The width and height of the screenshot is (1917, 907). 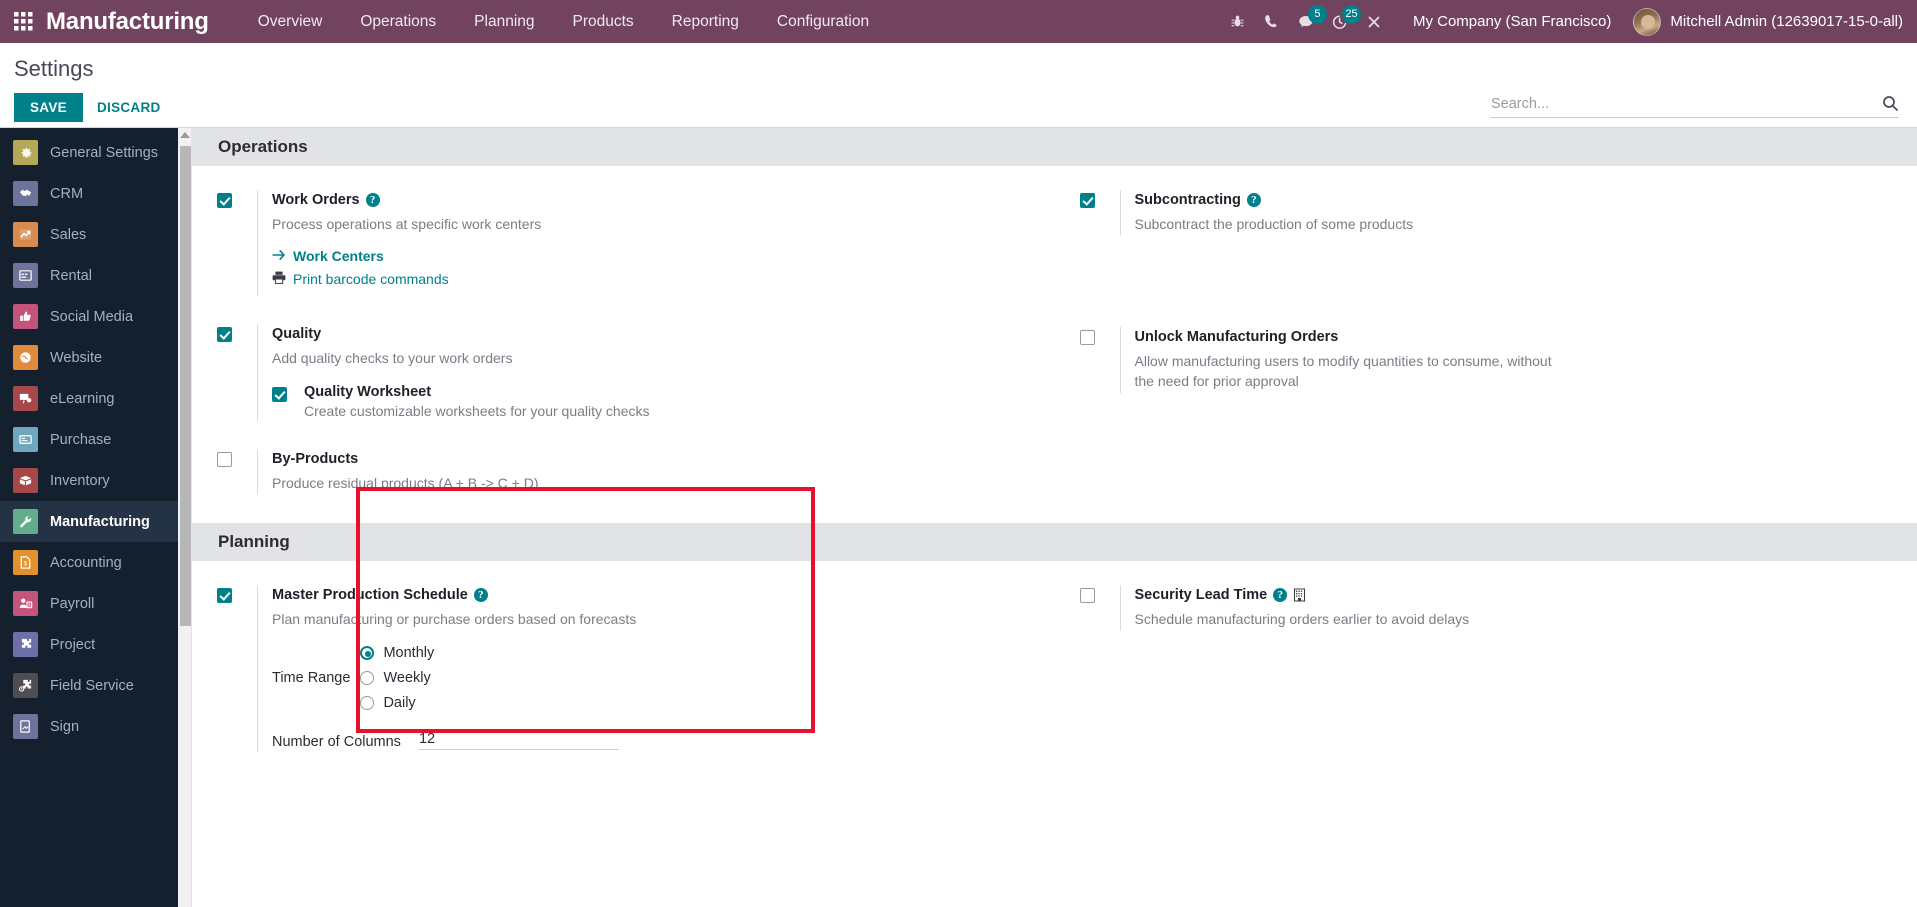 What do you see at coordinates (1087, 595) in the screenshot?
I see `security-lead-time-checkbox` at bounding box center [1087, 595].